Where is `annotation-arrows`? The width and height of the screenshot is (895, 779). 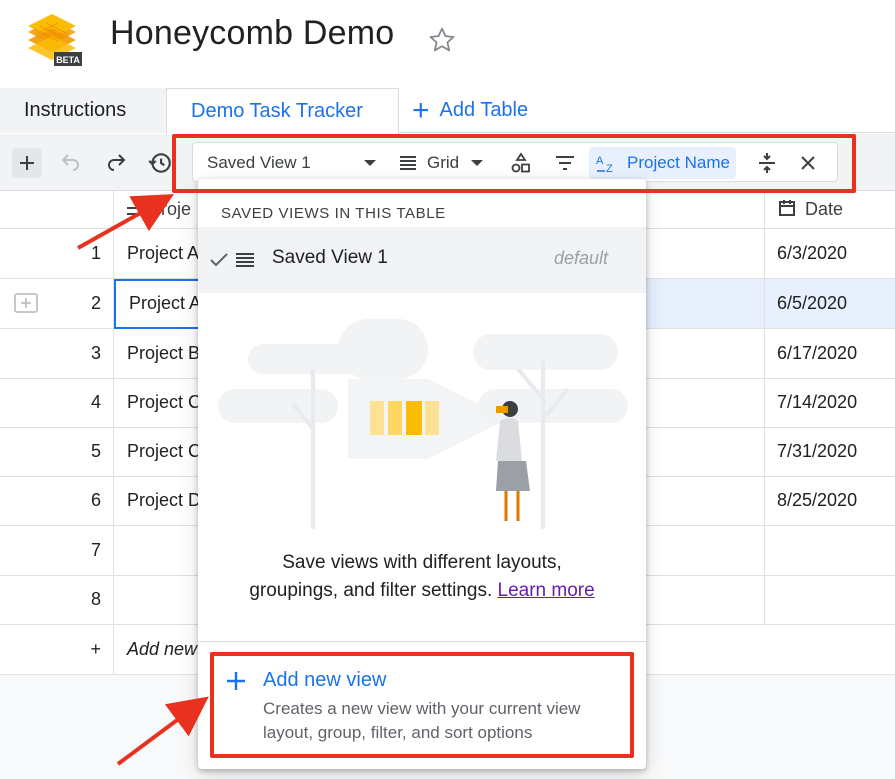 annotation-arrows is located at coordinates (143, 480).